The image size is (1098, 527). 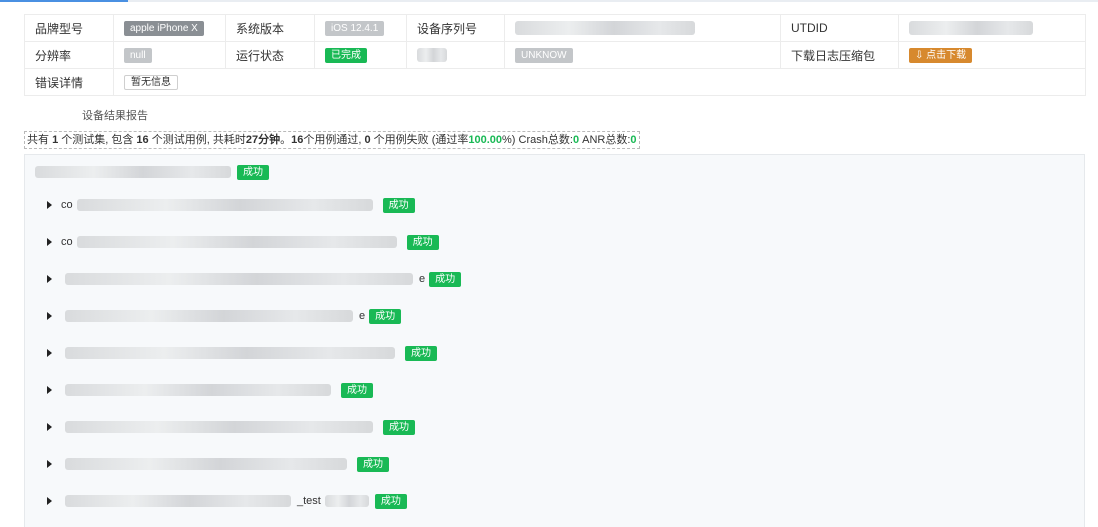 What do you see at coordinates (419, 140) in the screenshot?
I see `summary-text: 个用例失败 (通过率` at bounding box center [419, 140].